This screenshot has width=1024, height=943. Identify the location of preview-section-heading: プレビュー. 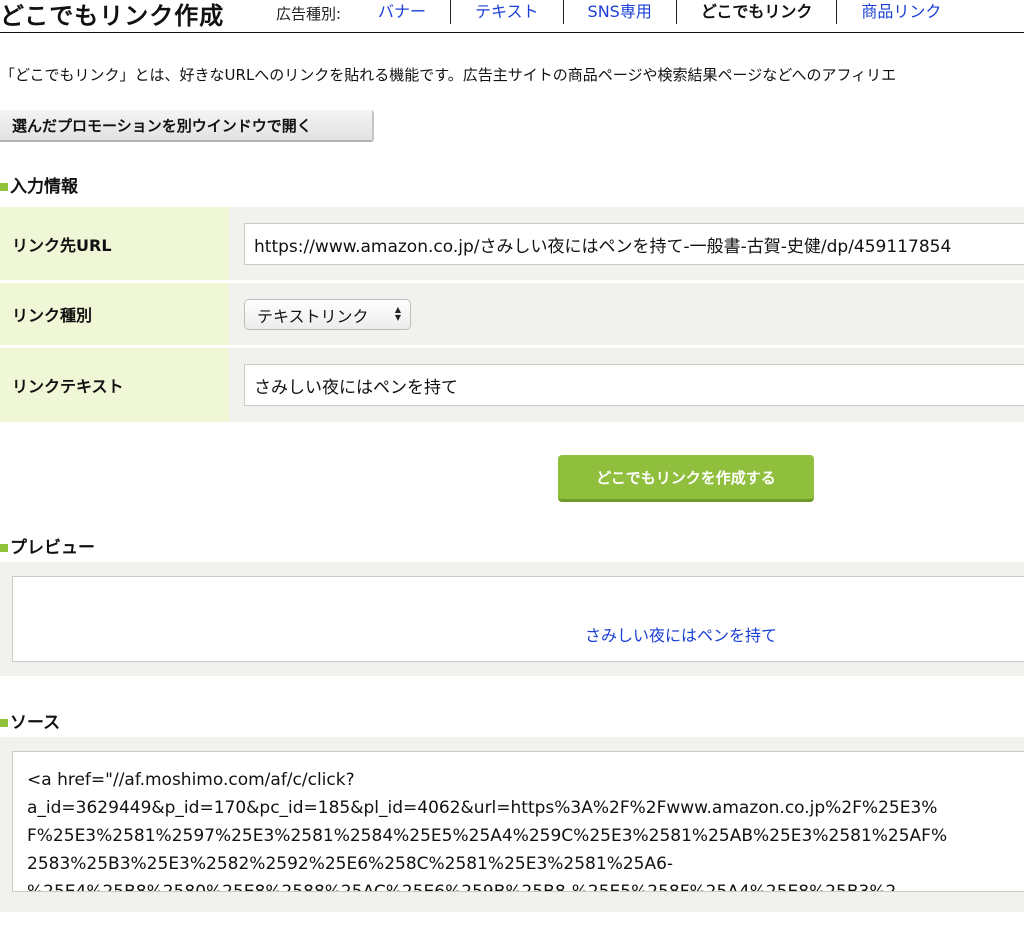
(47, 545).